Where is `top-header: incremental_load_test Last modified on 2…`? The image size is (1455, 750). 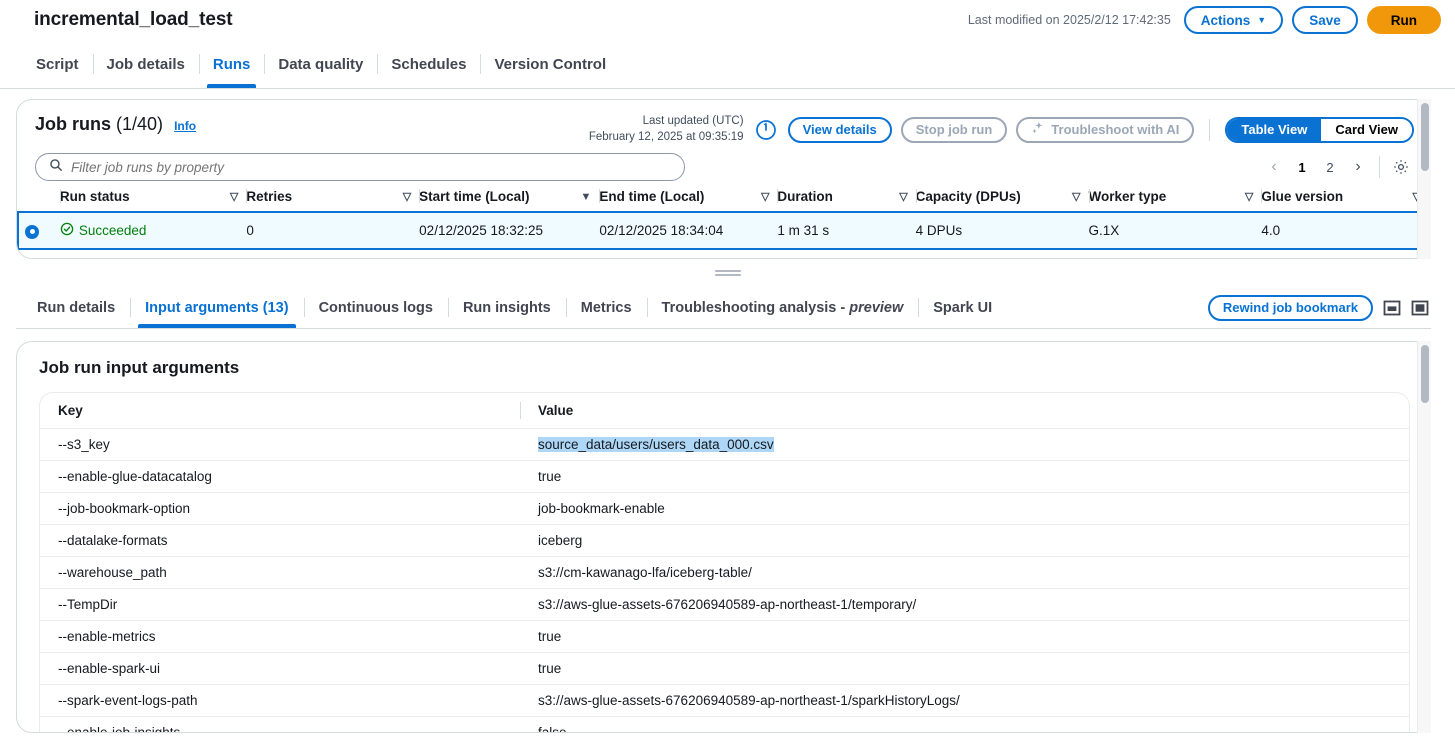
top-header: incremental_load_test Last modified on 2… is located at coordinates (727, 20).